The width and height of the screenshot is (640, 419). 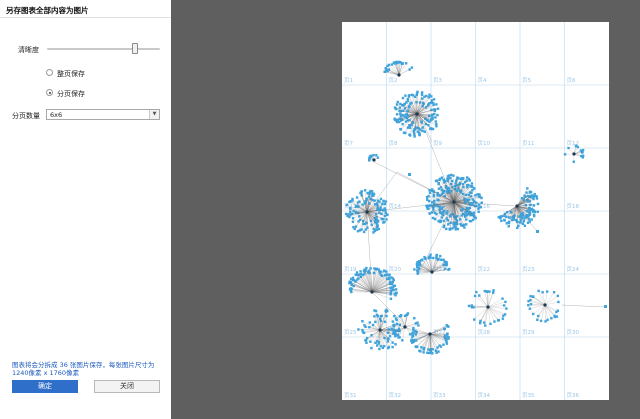 I want to click on close-button: 关闭, so click(x=127, y=386).